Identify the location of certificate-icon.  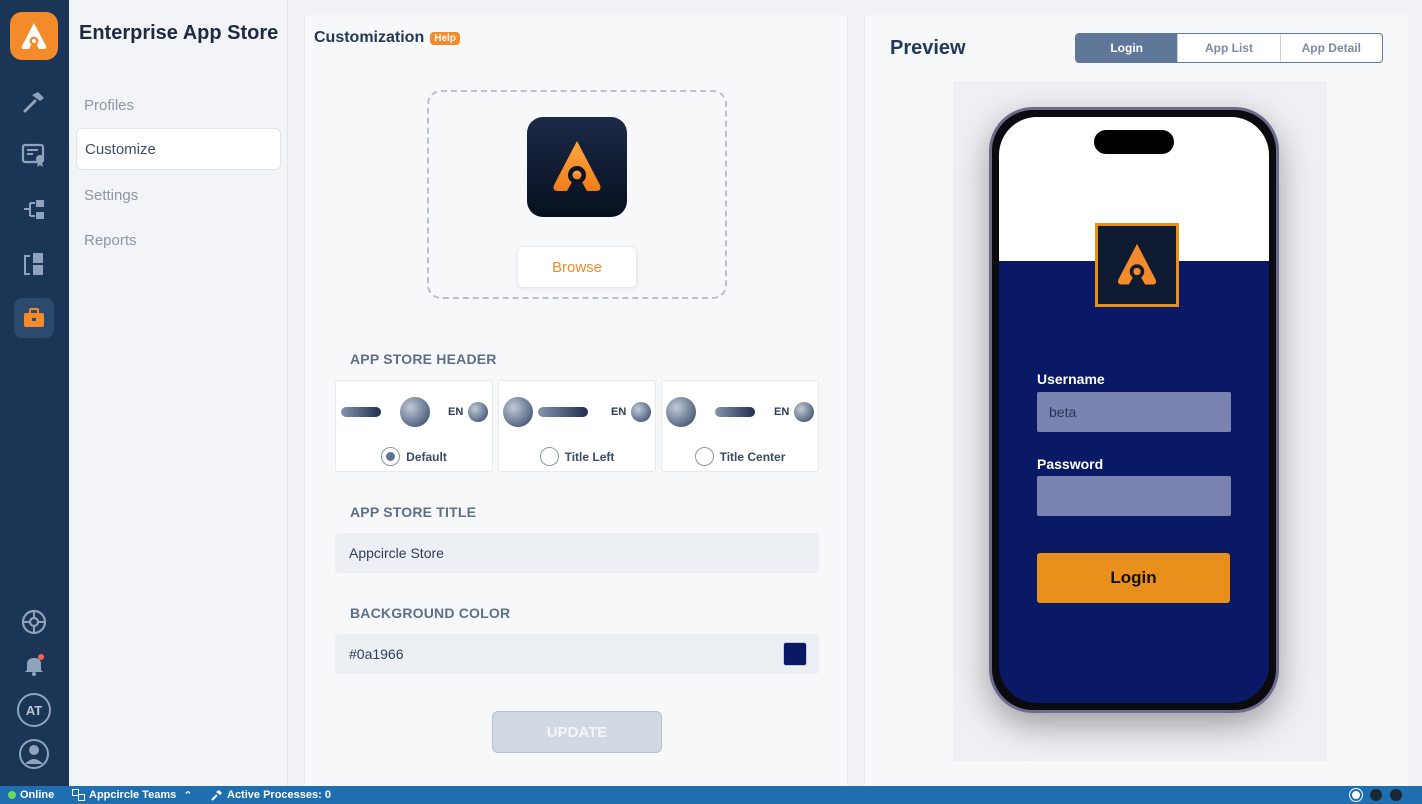
(34, 155).